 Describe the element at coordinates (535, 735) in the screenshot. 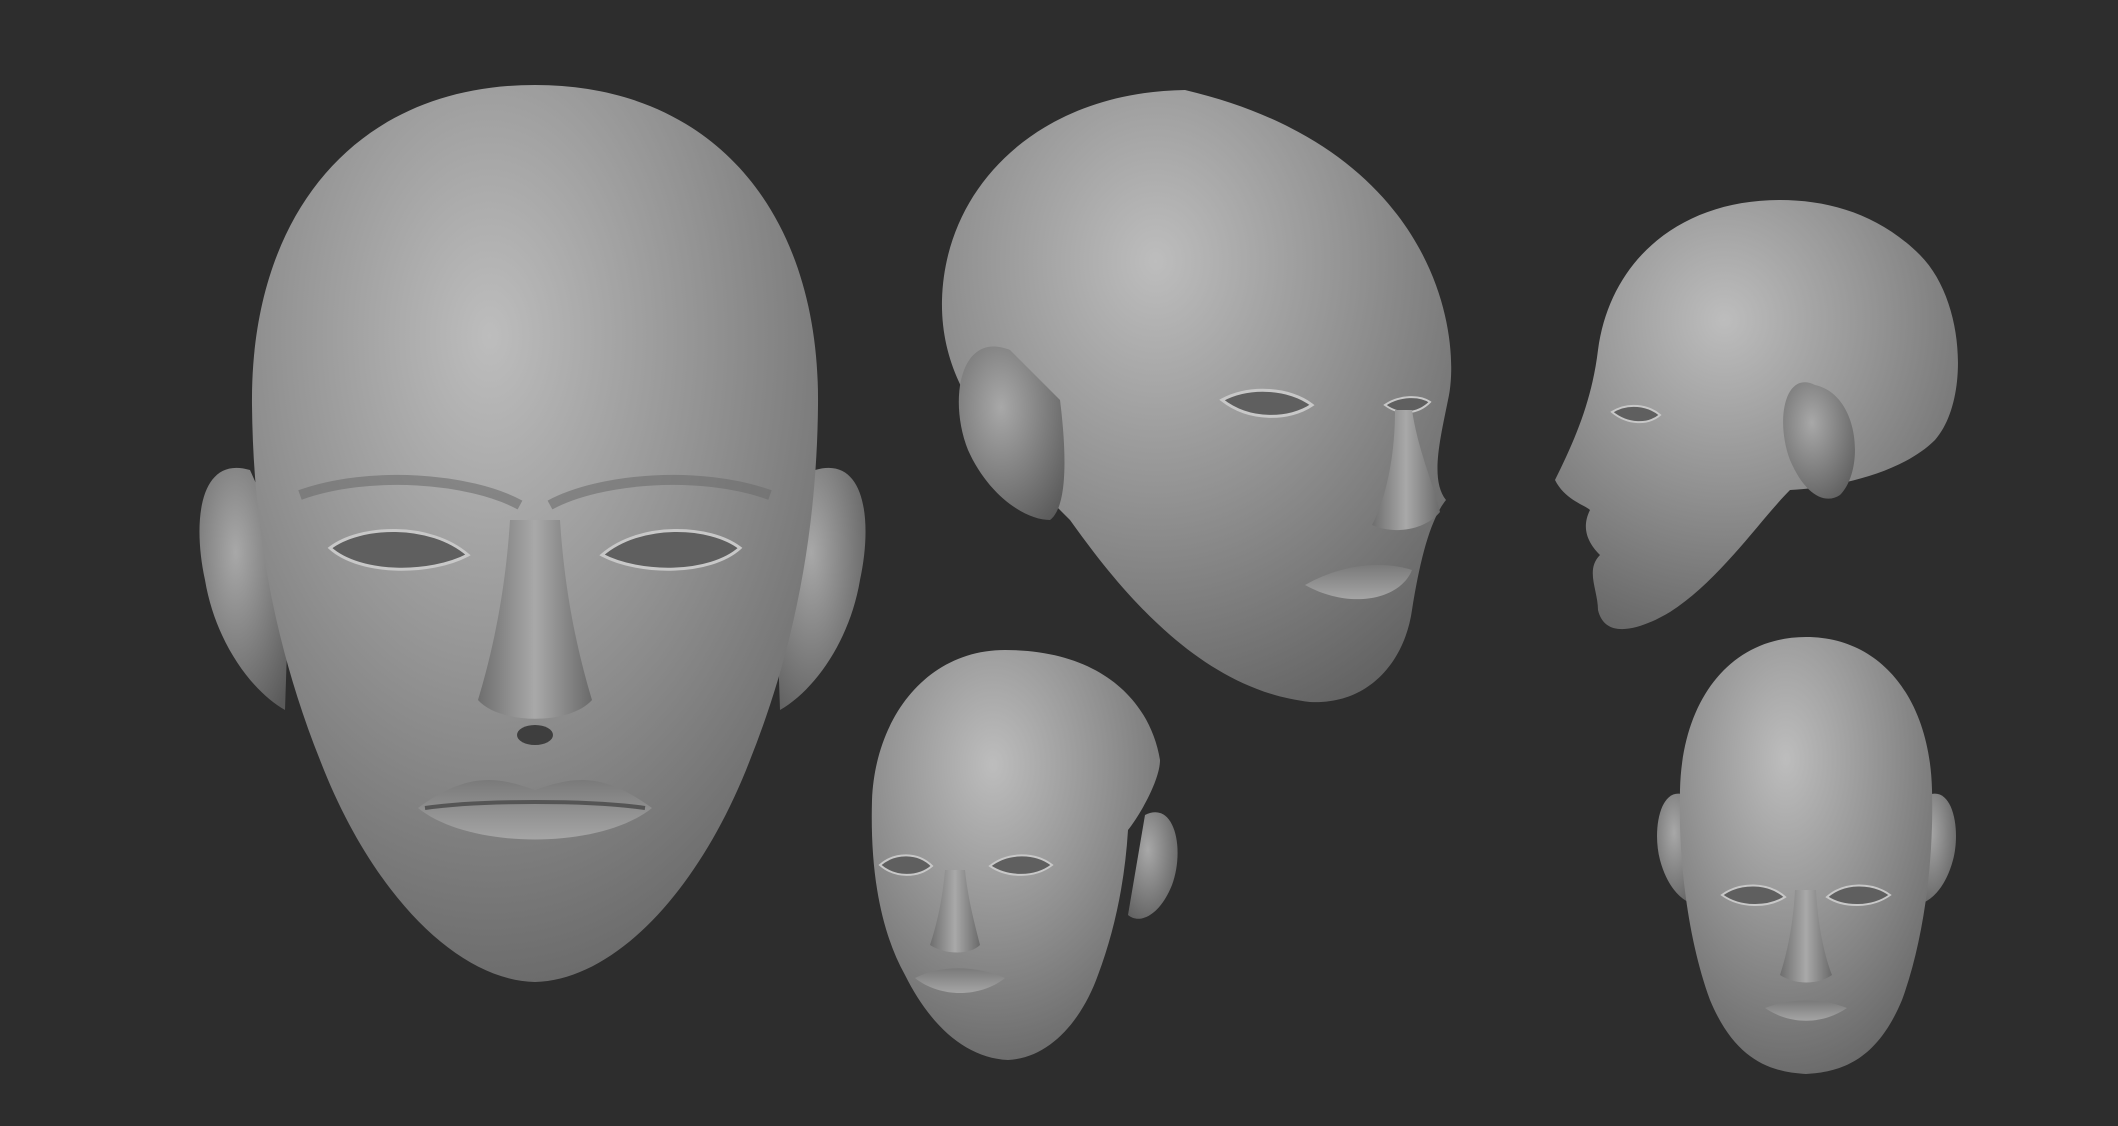

I see `nostril` at that location.